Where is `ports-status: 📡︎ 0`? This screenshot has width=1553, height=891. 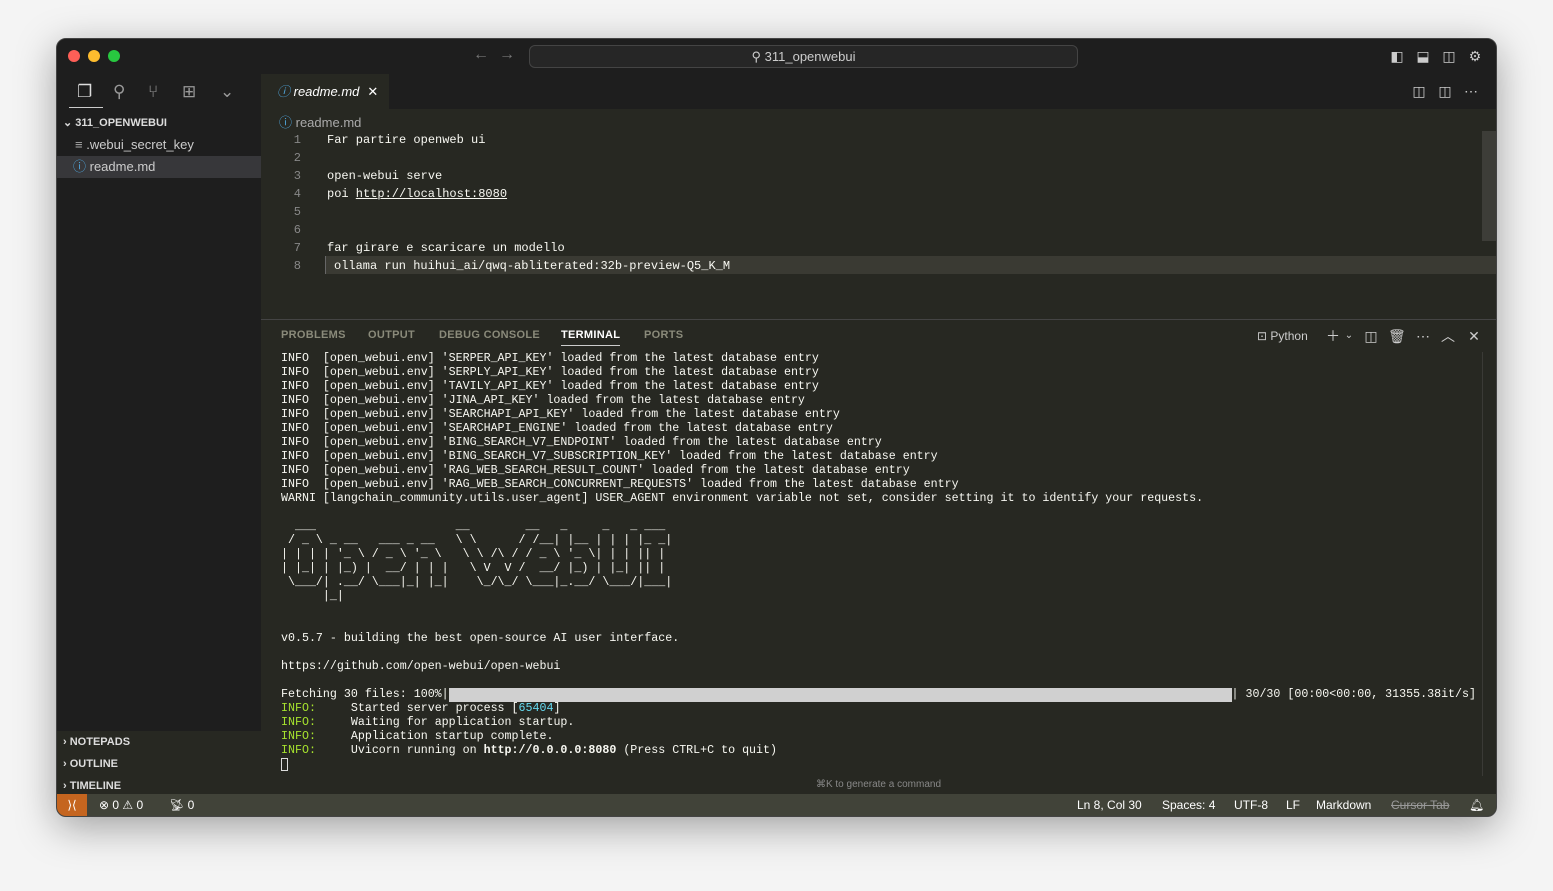
ports-status: 📡︎ 0 is located at coordinates (181, 805).